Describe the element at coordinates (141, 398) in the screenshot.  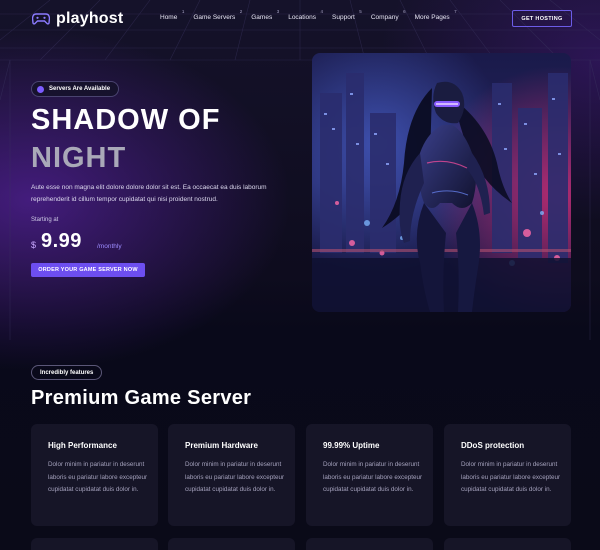
I see `features-title: Premium Game Server` at that location.